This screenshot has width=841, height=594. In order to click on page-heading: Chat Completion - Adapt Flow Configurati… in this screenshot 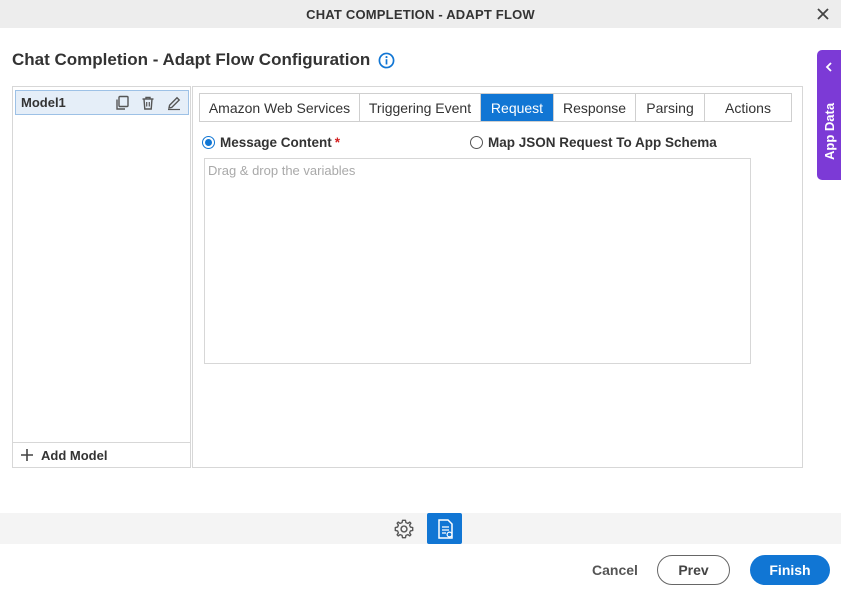, I will do `click(203, 60)`.